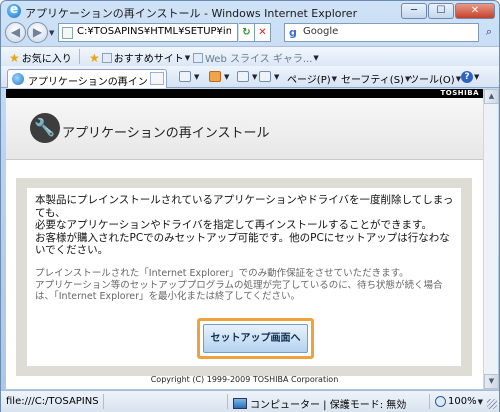 The image size is (500, 412). Describe the element at coordinates (157, 78) in the screenshot. I see `new-tab-button` at that location.